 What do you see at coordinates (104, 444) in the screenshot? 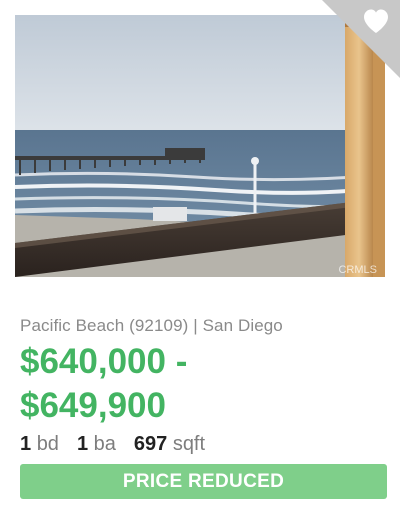
I see `baths-unit: ba` at bounding box center [104, 444].